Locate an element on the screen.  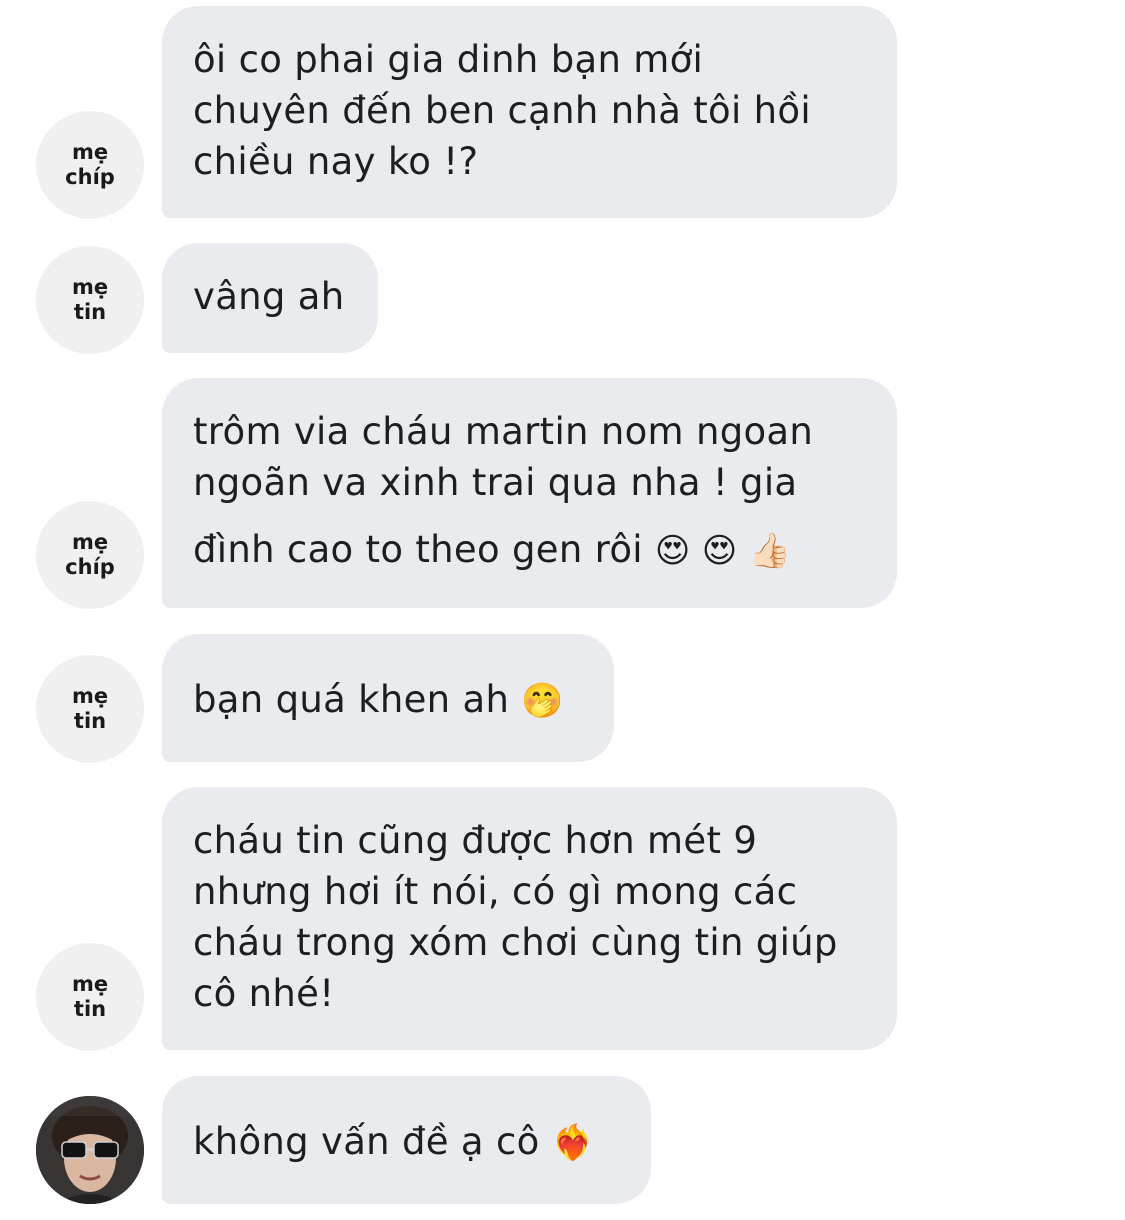
message-bubble: vâng ah is located at coordinates (270, 298).